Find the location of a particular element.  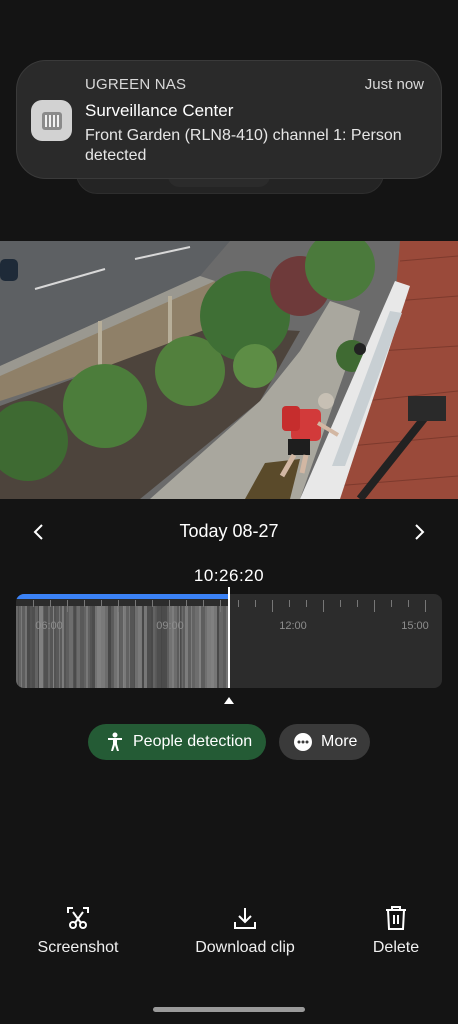

playhead-marker is located at coordinates (229, 700).